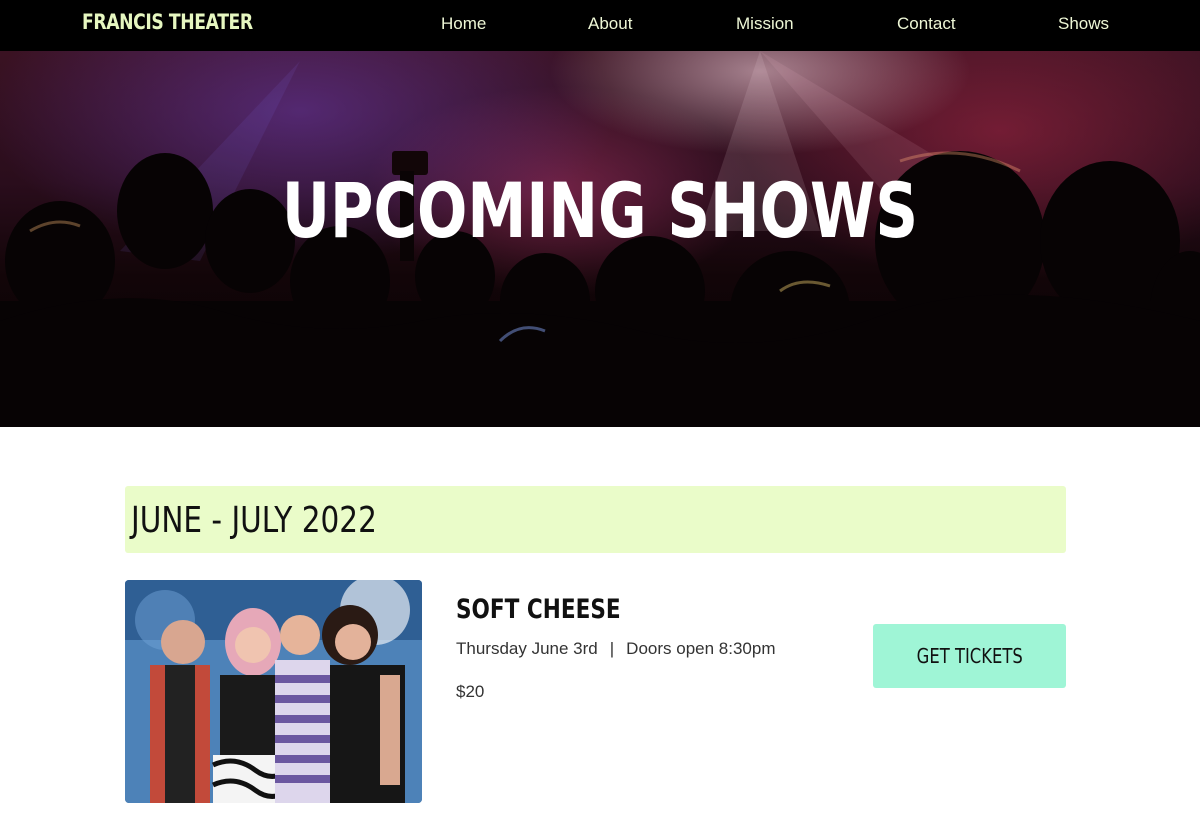  What do you see at coordinates (616, 649) in the screenshot?
I see `show-meta: Thursday June 3rd | Doors open 8:30pm` at bounding box center [616, 649].